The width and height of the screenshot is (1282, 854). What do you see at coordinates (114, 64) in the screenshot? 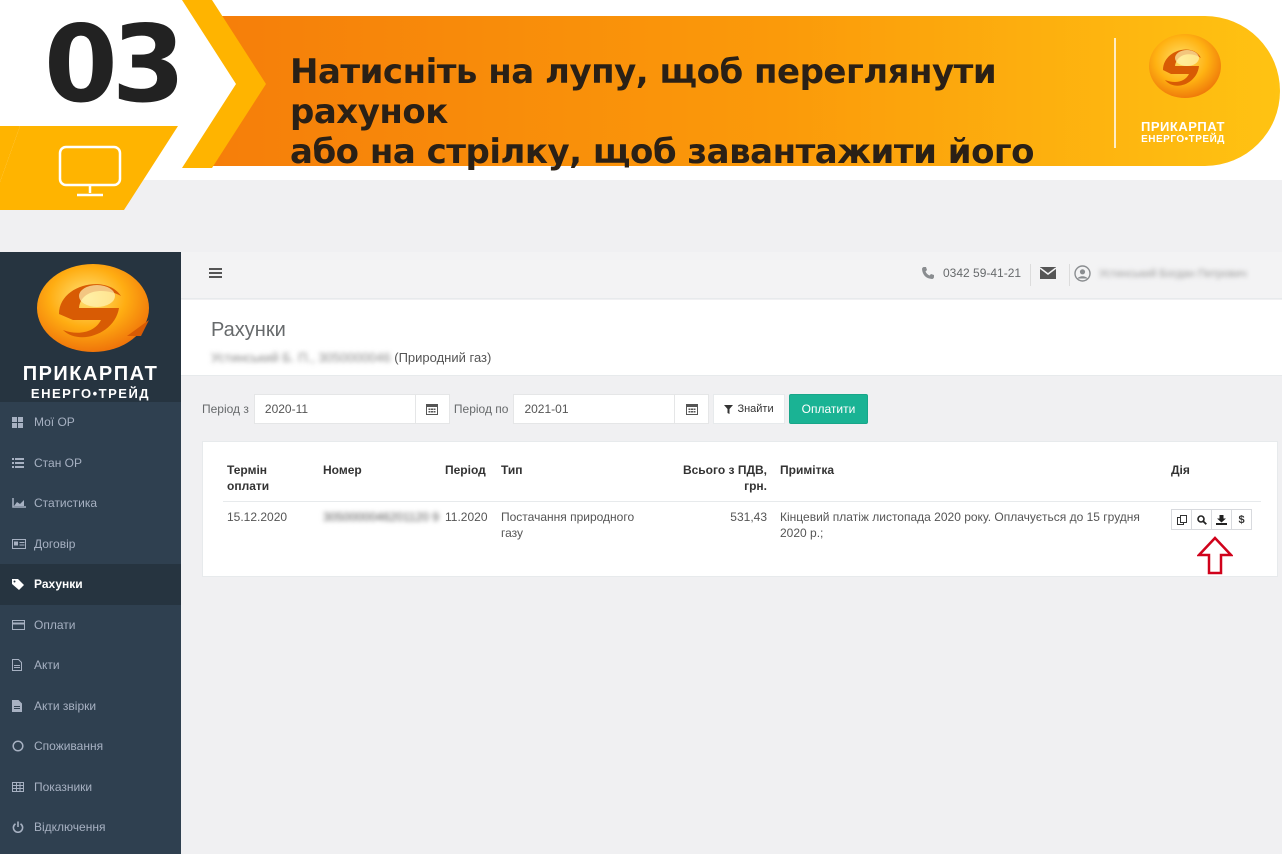
I see `step-number: 03` at bounding box center [114, 64].